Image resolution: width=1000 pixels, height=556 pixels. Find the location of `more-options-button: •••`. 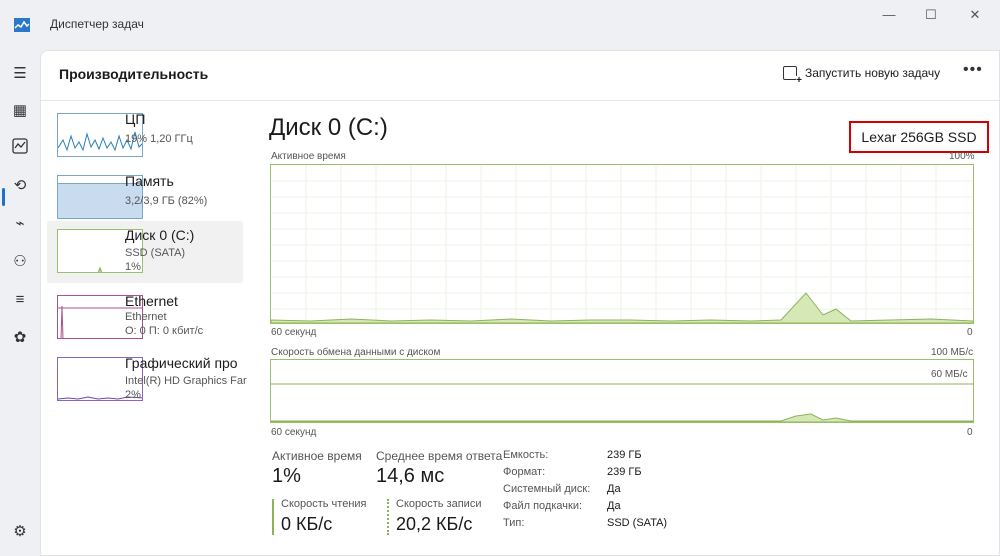

more-options-button: ••• is located at coordinates (973, 70).